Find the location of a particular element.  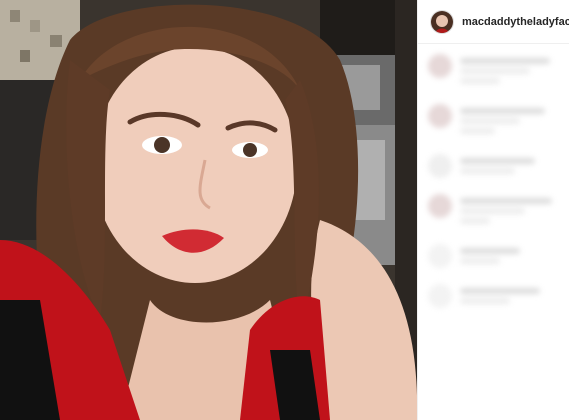

avatar is located at coordinates (442, 21).